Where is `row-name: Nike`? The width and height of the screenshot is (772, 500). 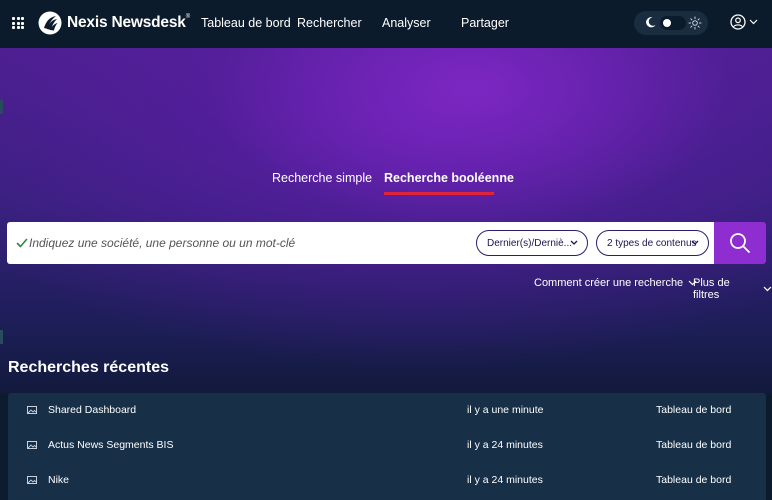 row-name: Nike is located at coordinates (58, 480).